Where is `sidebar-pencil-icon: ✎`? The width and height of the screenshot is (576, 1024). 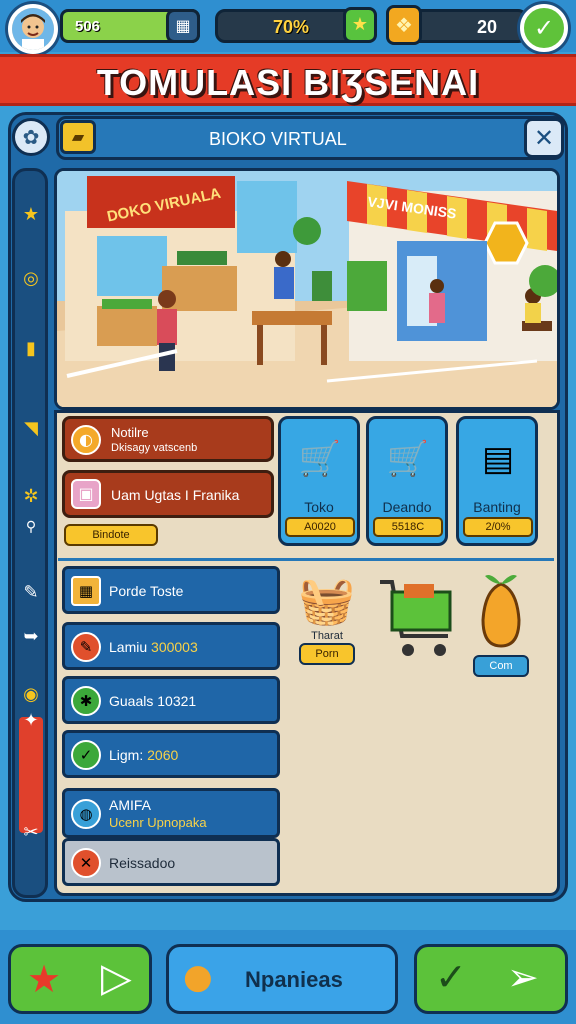 sidebar-pencil-icon: ✎ is located at coordinates (31, 593).